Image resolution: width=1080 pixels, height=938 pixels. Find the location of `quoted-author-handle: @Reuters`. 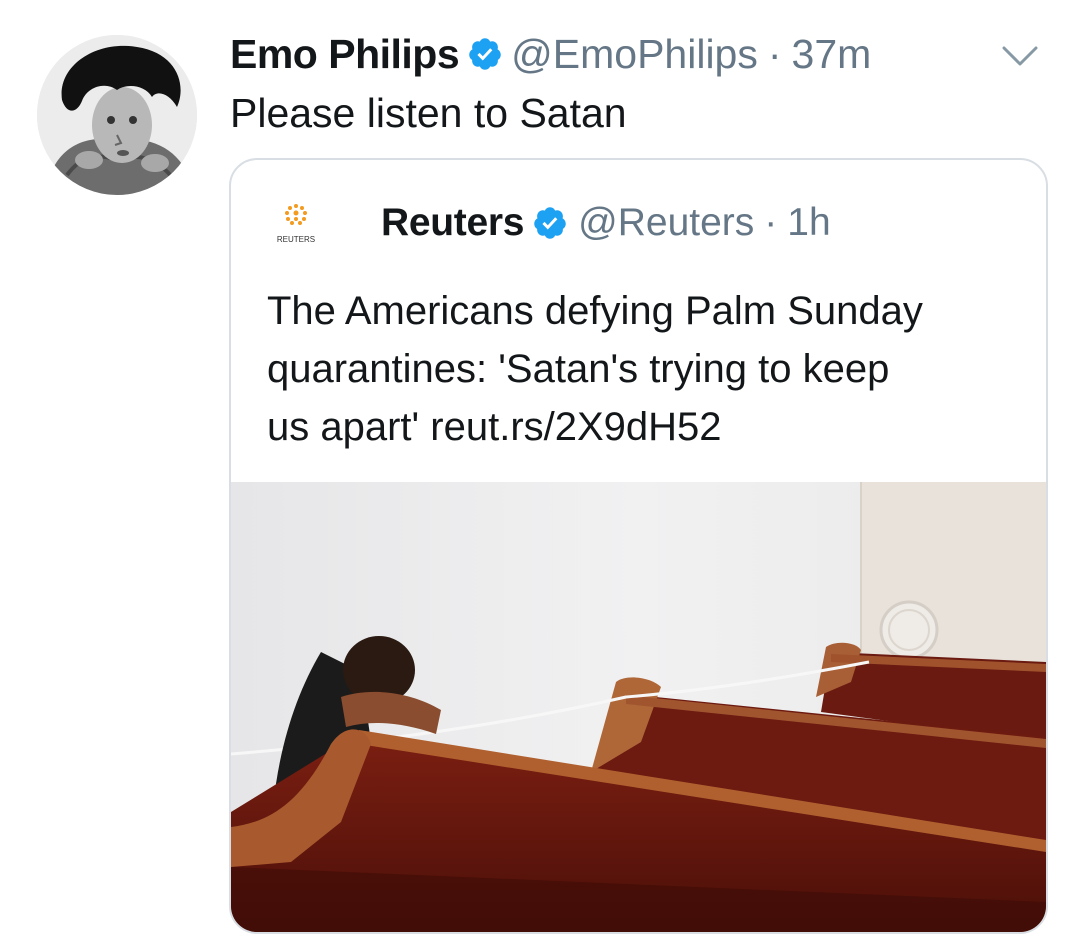

quoted-author-handle: @Reuters is located at coordinates (666, 223).